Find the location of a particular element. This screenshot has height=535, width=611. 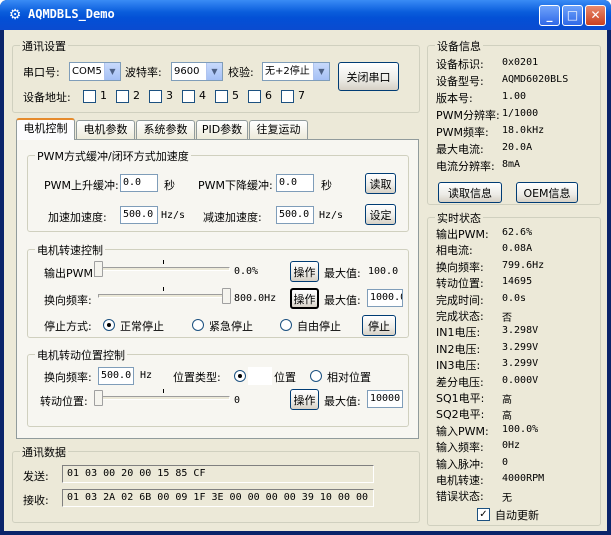

realtime-value: 0.08A is located at coordinates (517, 249).